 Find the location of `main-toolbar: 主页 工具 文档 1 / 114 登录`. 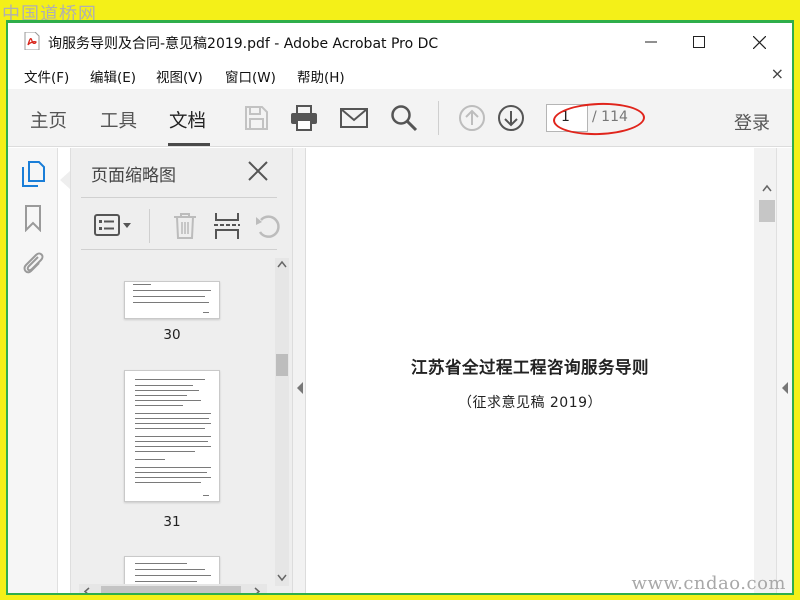

main-toolbar: 主页 工具 文档 1 / 114 登录 is located at coordinates (400, 118).